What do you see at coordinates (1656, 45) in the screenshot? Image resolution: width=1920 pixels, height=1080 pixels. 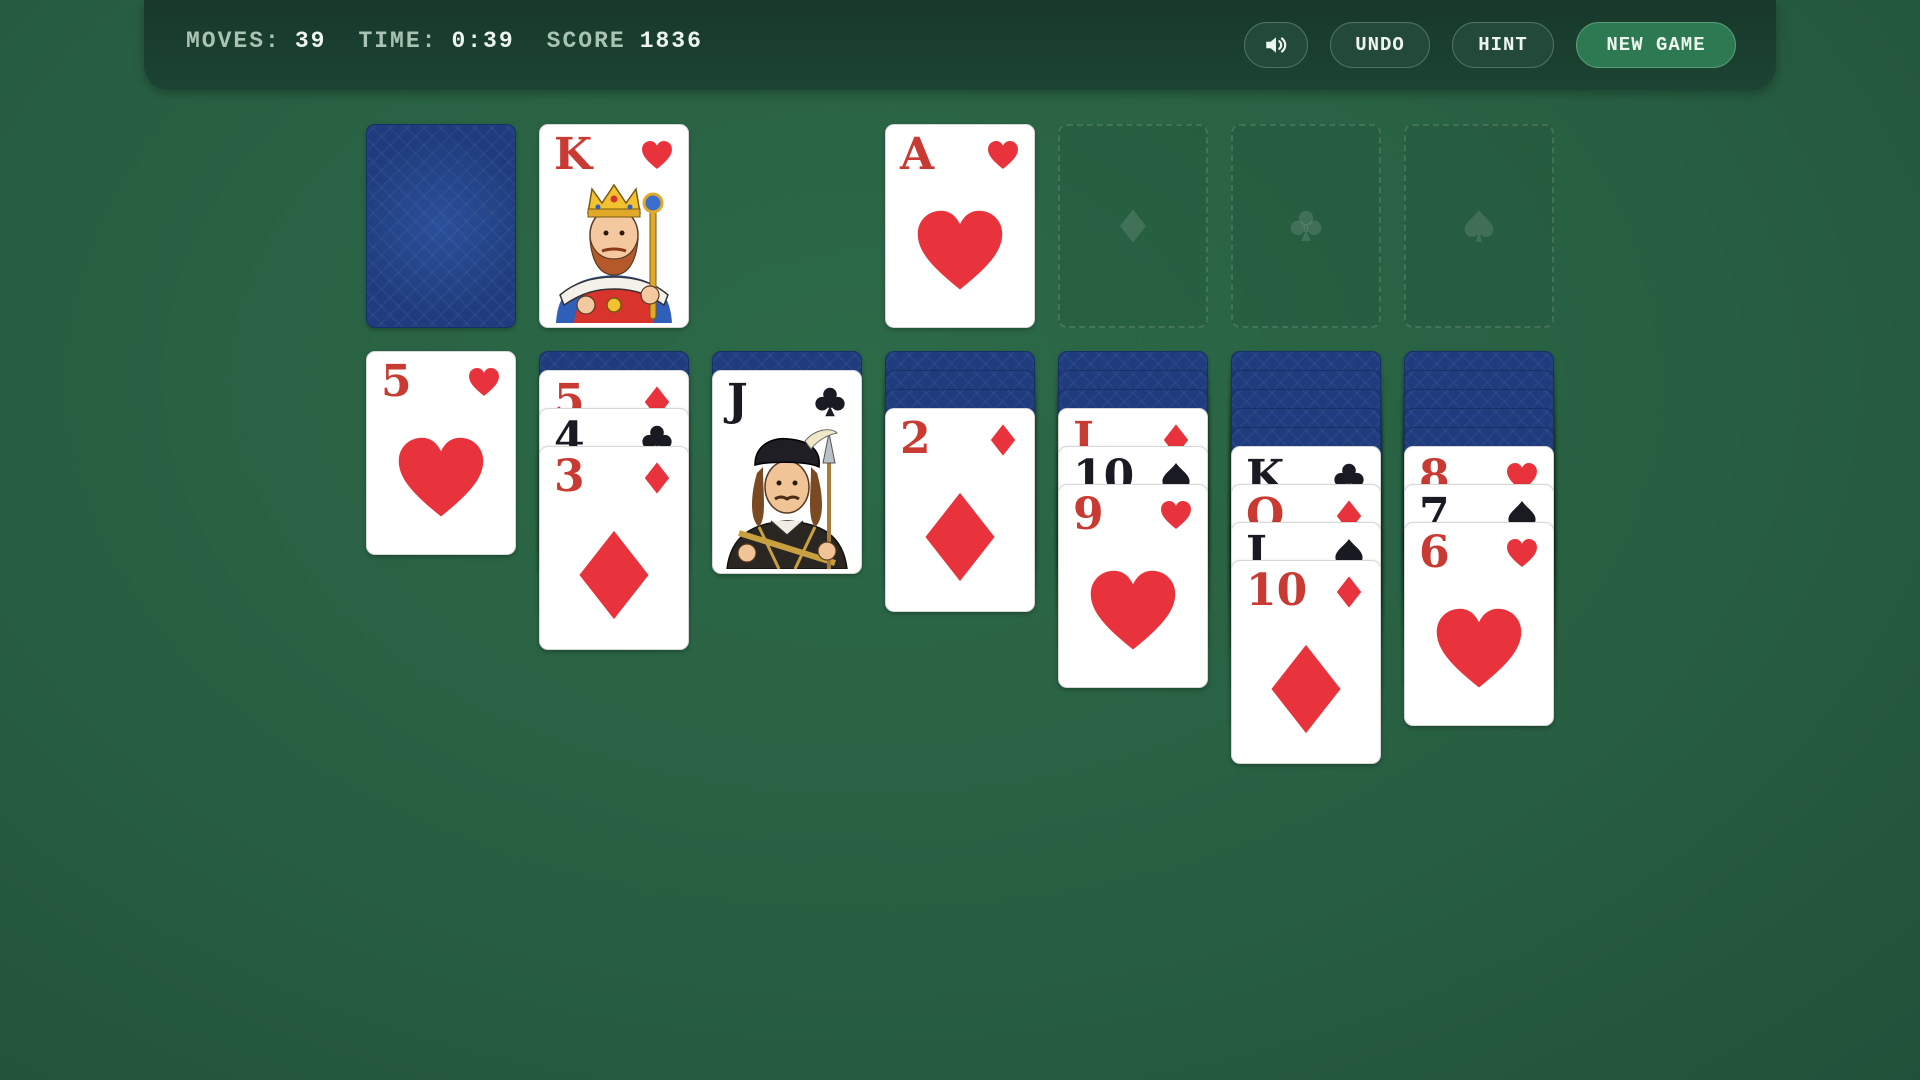 I see `new-game-button: NEW GAME` at bounding box center [1656, 45].